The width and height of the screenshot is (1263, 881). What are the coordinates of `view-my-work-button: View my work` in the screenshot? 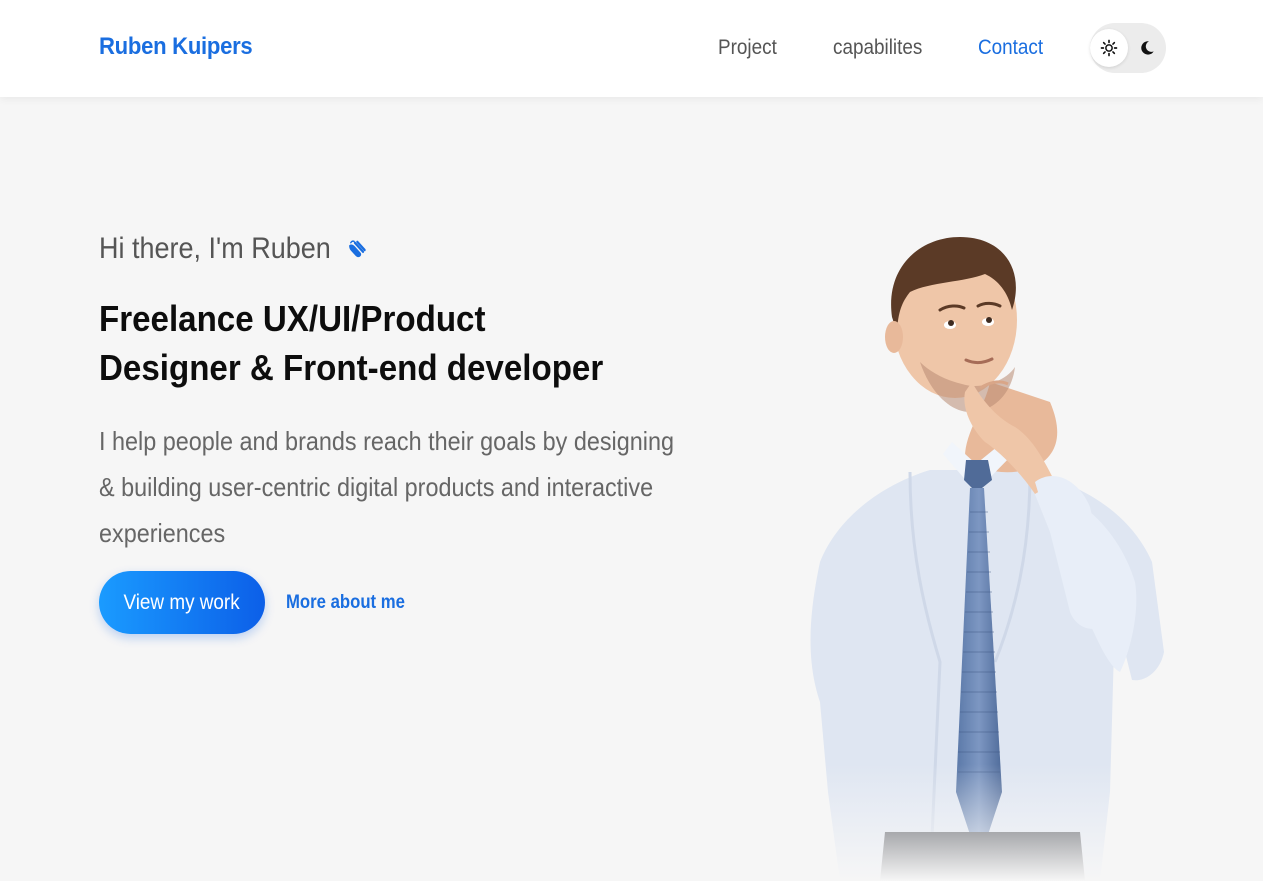 It's located at (182, 602).